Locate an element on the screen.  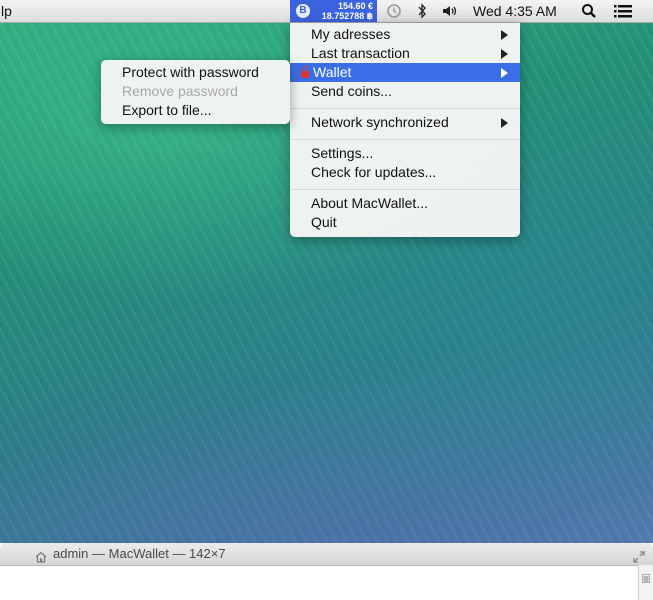
menubar-clock: Wed 4:35 AM is located at coordinates (515, 11).